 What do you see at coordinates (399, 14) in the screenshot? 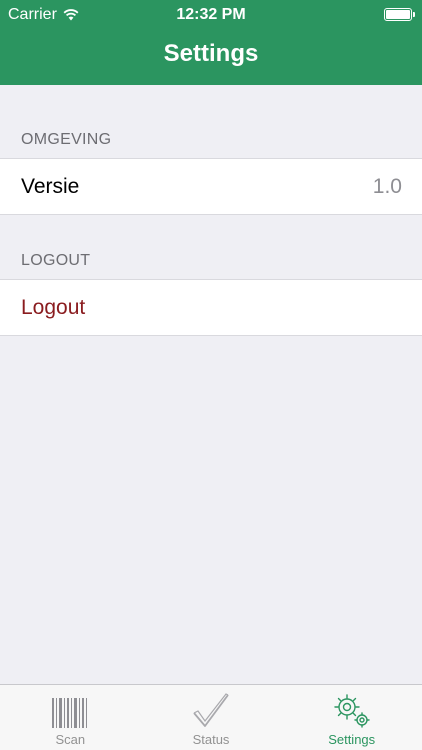
I see `battery-icon` at bounding box center [399, 14].